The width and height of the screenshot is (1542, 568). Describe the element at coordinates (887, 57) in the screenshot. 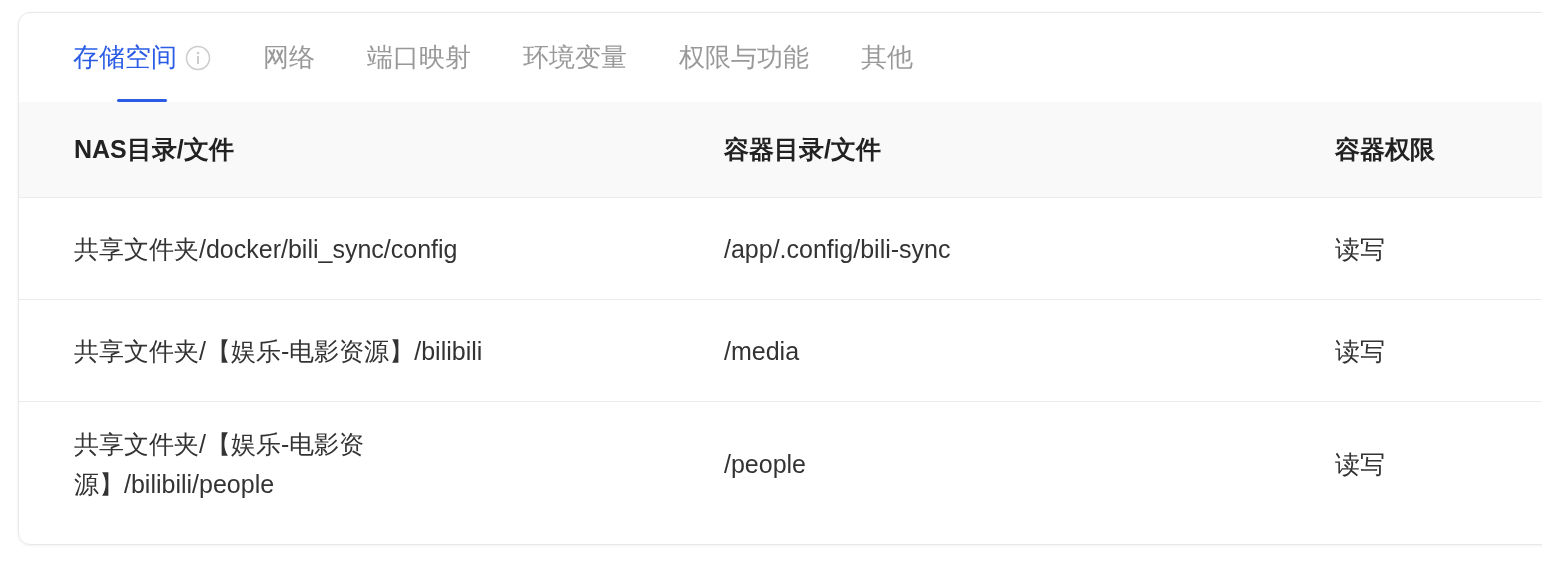

I see `tab: 其他` at that location.